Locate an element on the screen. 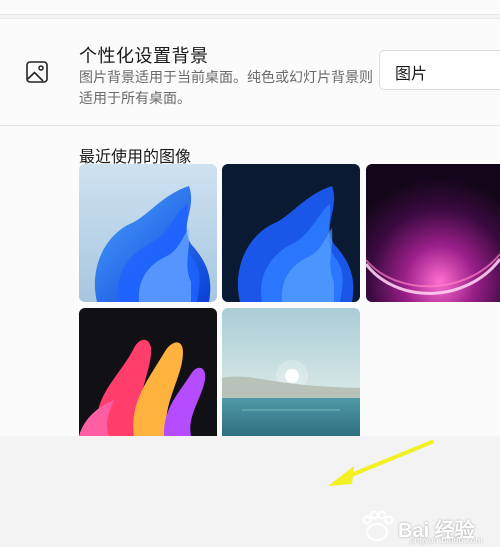 The image size is (500, 547). previous-setting-card is located at coordinates (250, 7).